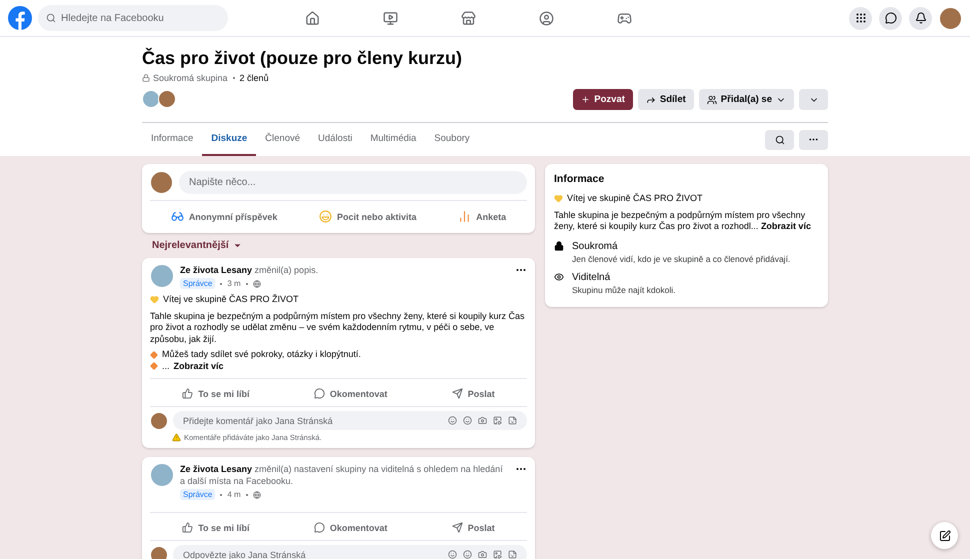 This screenshot has height=559, width=970. Describe the element at coordinates (482, 216) in the screenshot. I see `composer-action: Anketa` at that location.